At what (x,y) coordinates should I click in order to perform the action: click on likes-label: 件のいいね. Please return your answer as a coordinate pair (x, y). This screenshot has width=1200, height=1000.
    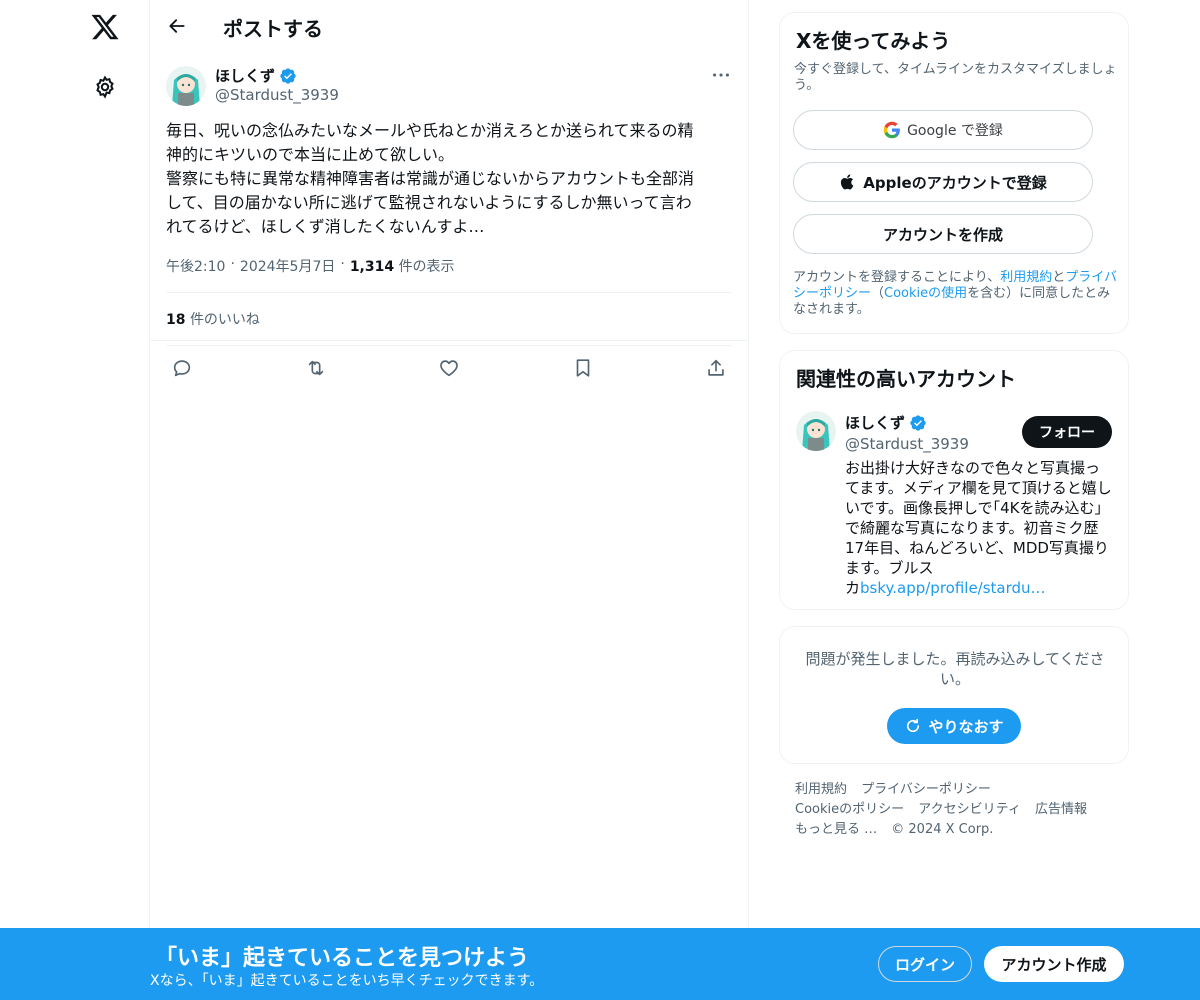
    Looking at the image, I should click on (224, 320).